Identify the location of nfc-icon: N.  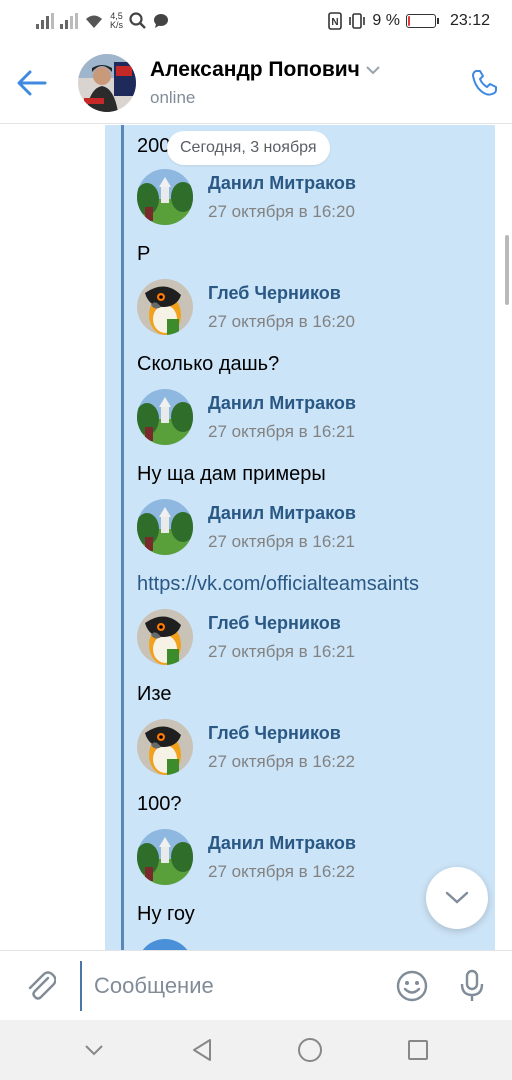
(335, 21).